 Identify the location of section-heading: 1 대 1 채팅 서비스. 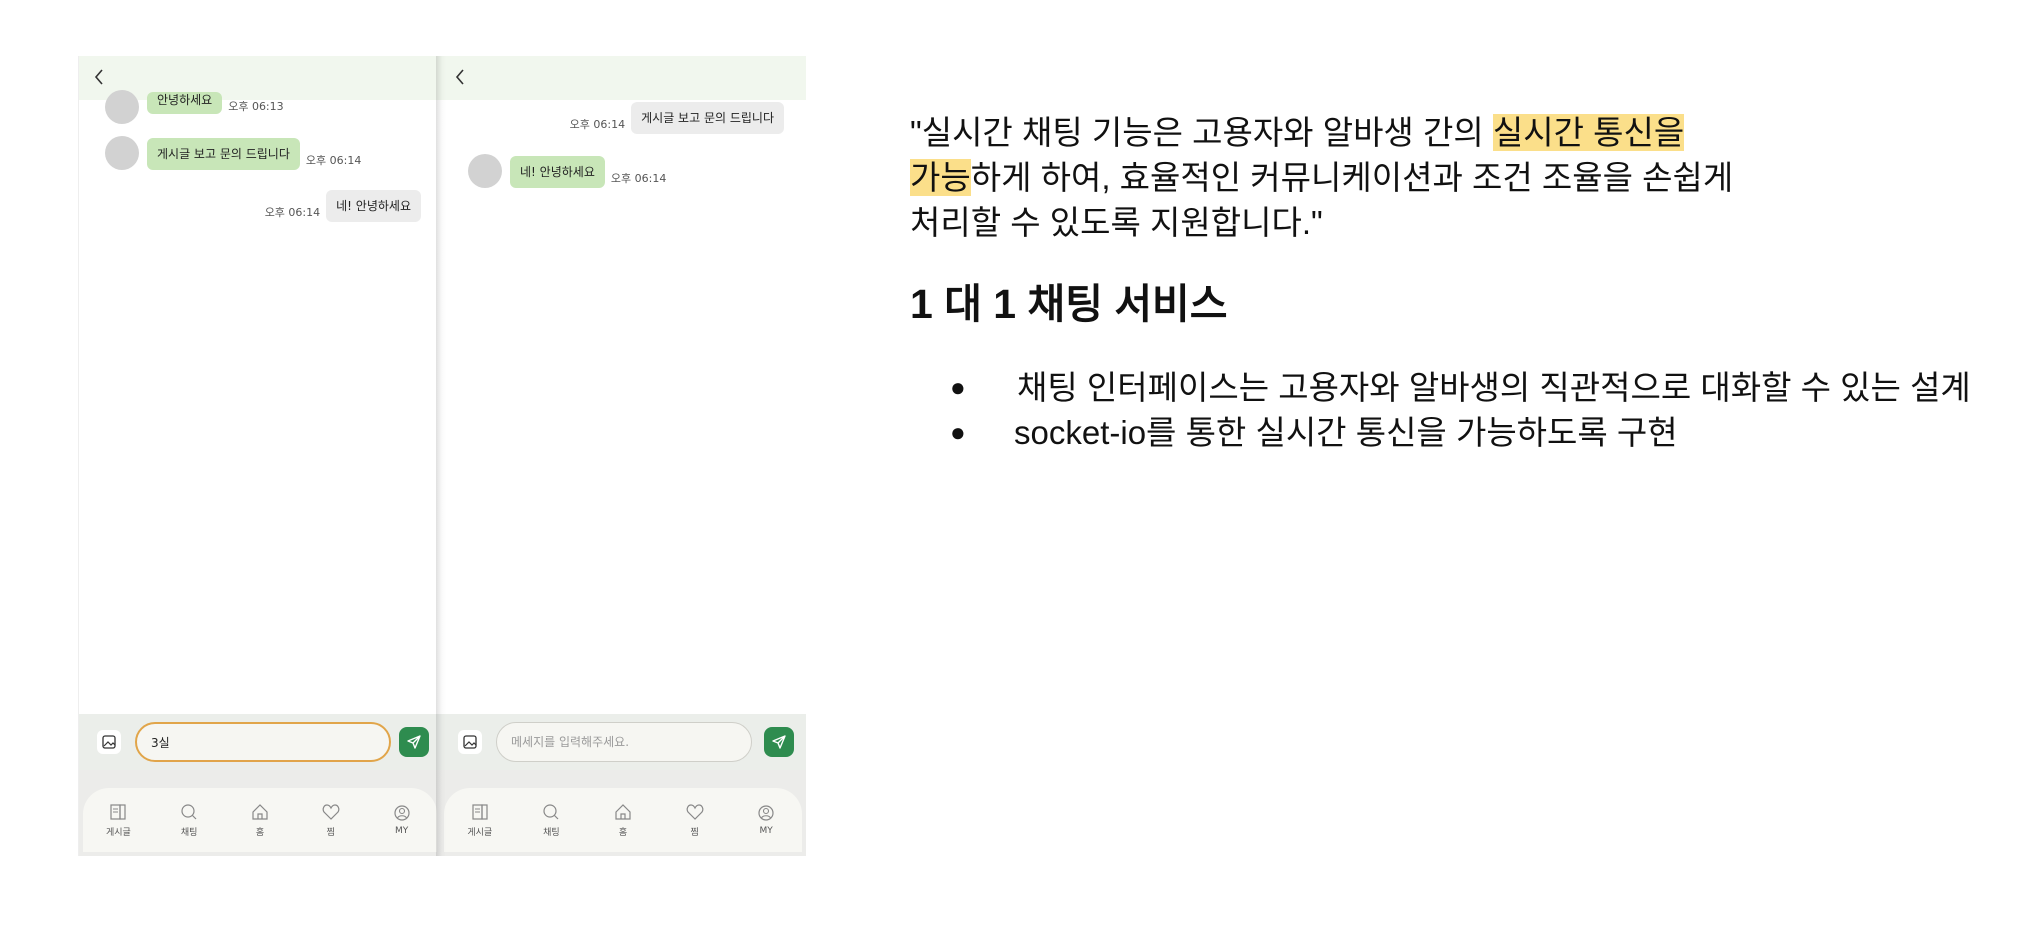
(1069, 304).